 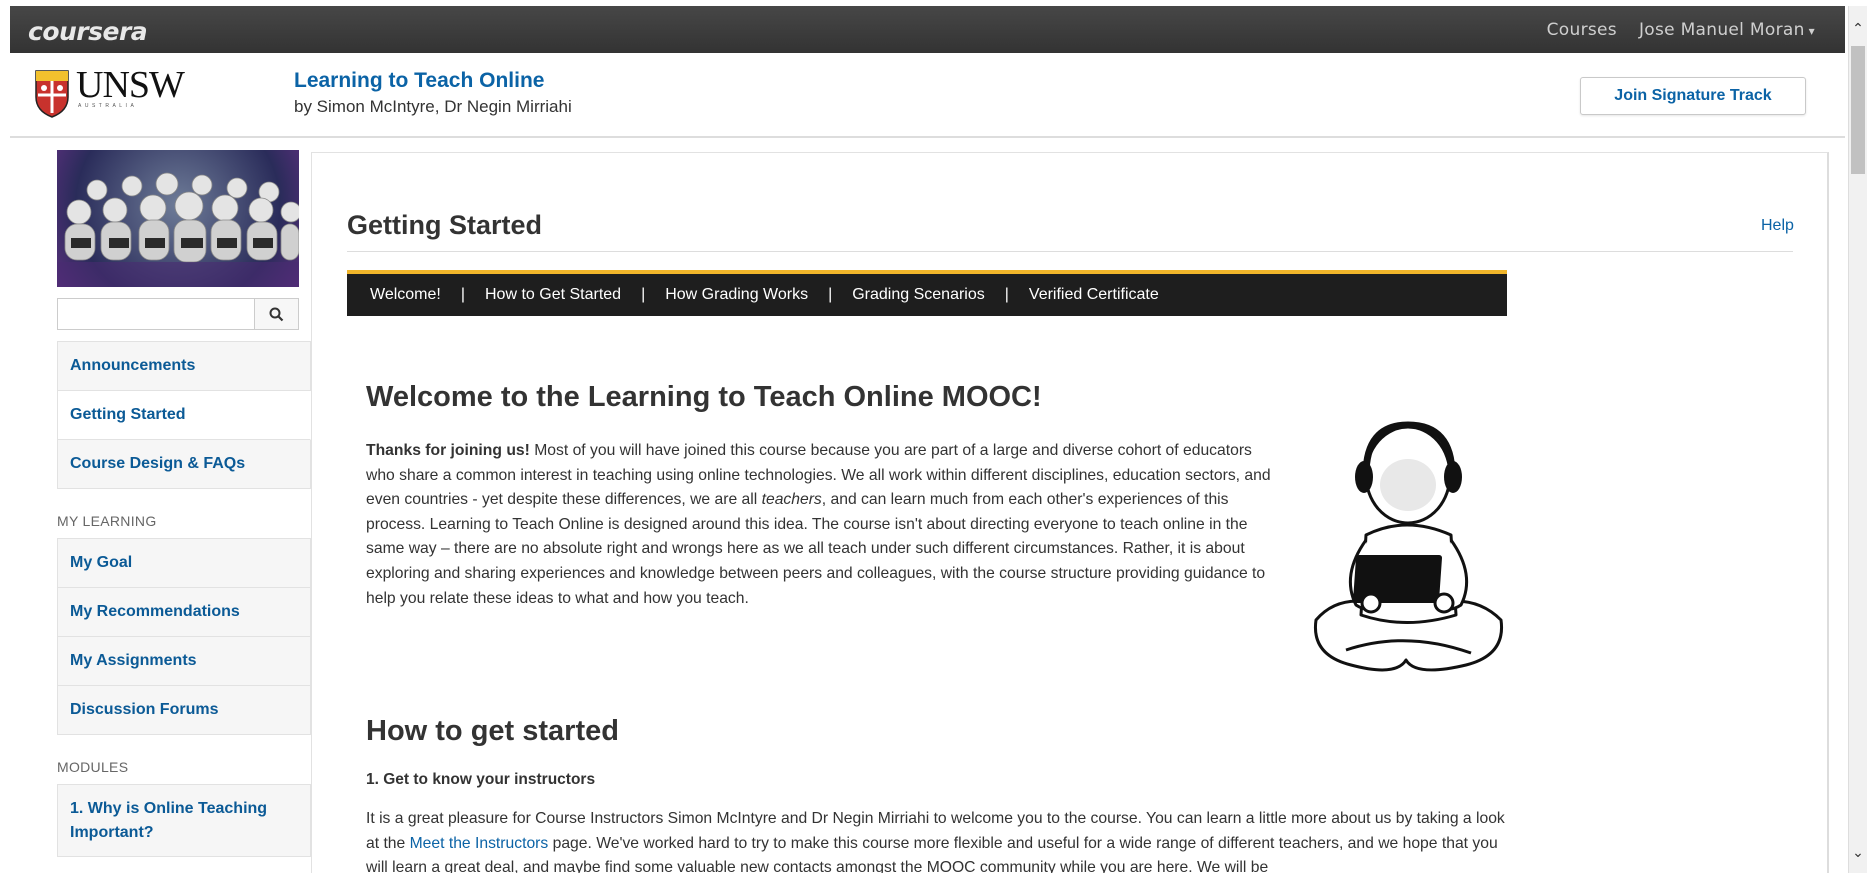 What do you see at coordinates (553, 295) in the screenshot?
I see `tab-how-to-get-started: How to Get Started` at bounding box center [553, 295].